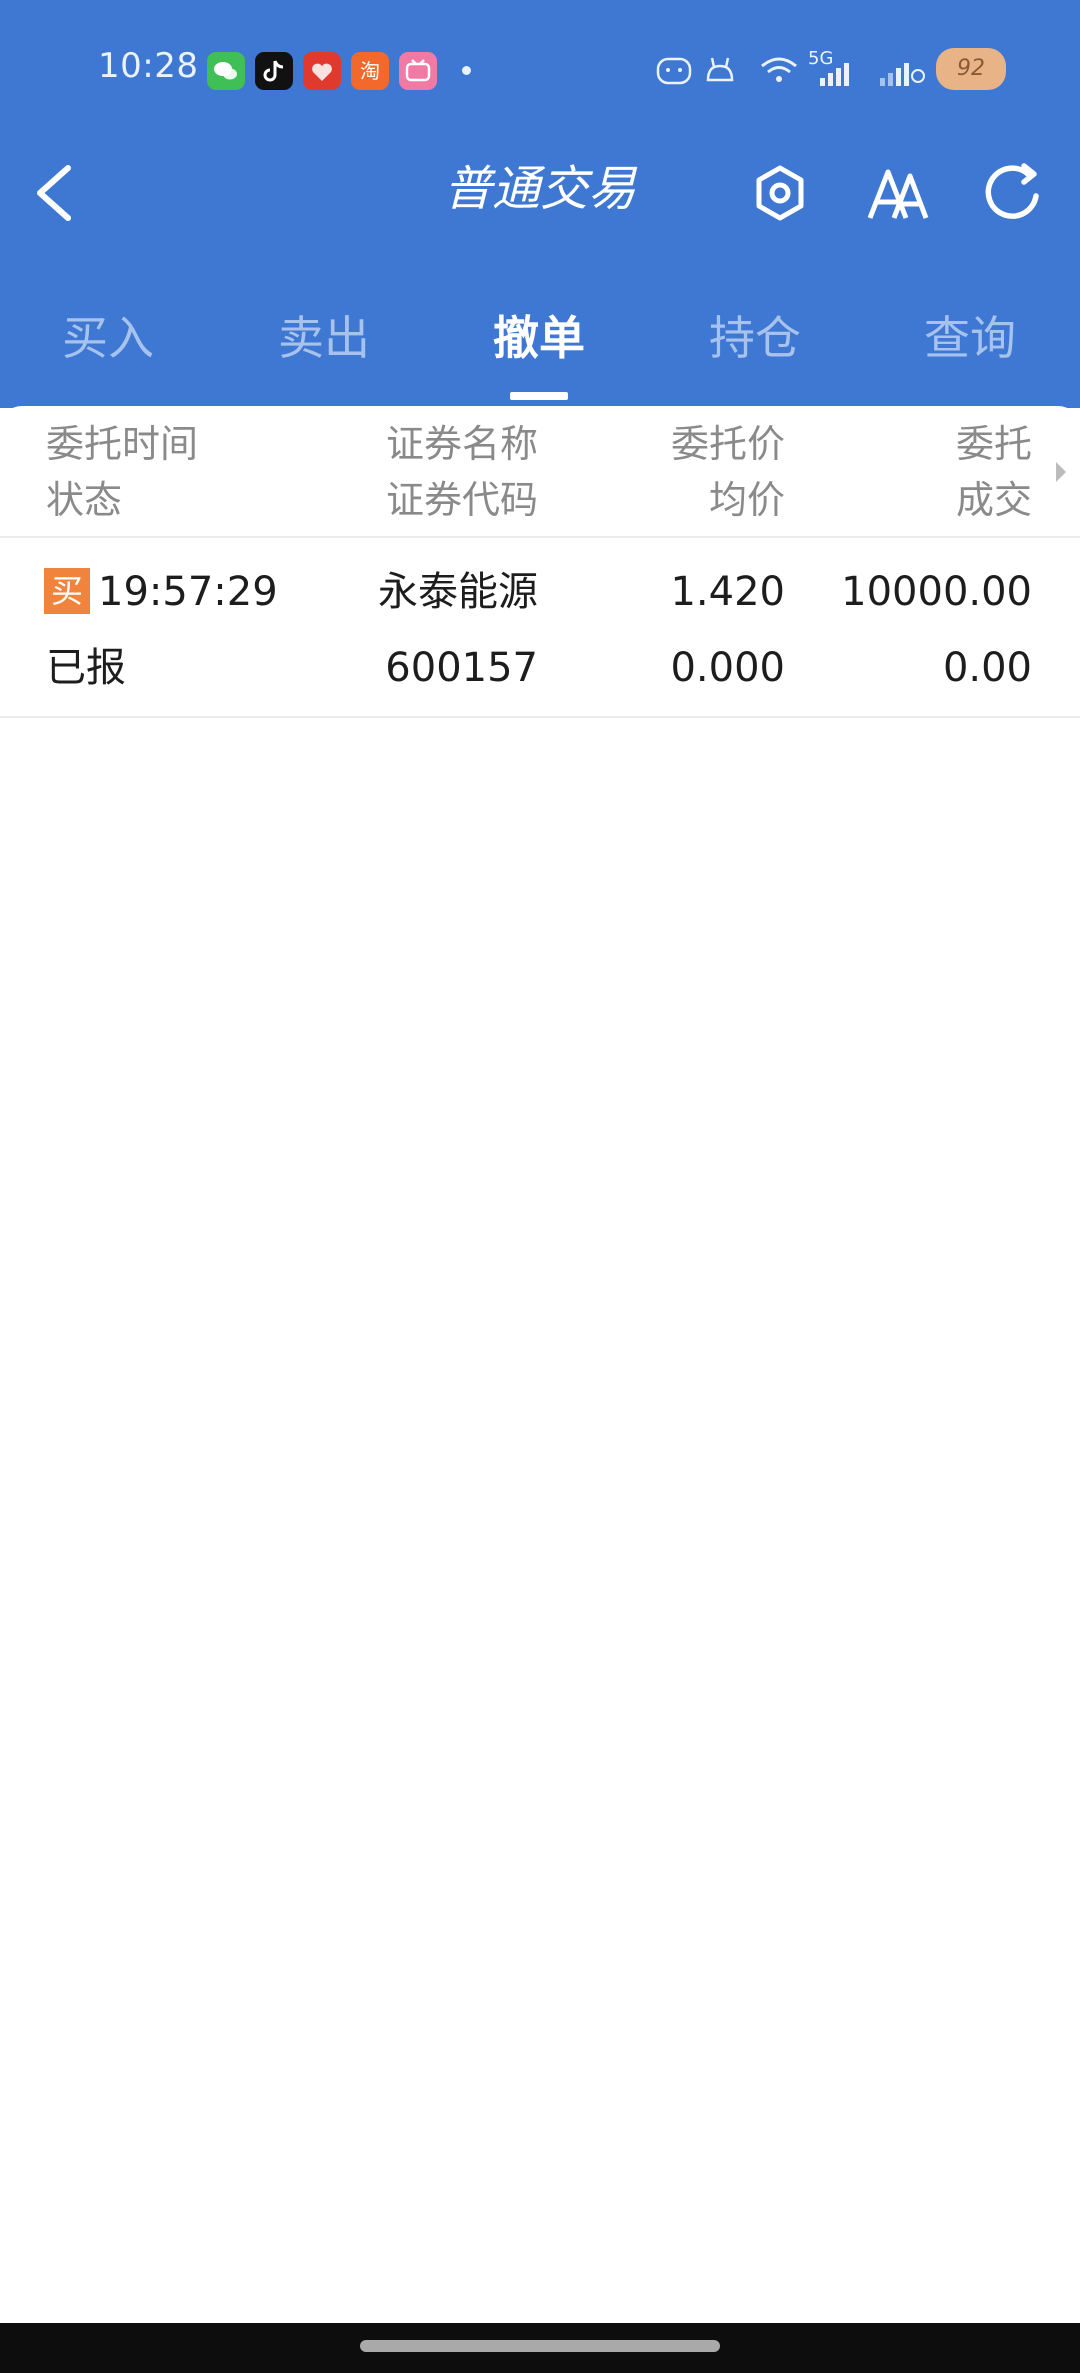 This screenshot has width=1080, height=2373. Describe the element at coordinates (993, 500) in the screenshot. I see `header-filled-qty: 成交` at that location.